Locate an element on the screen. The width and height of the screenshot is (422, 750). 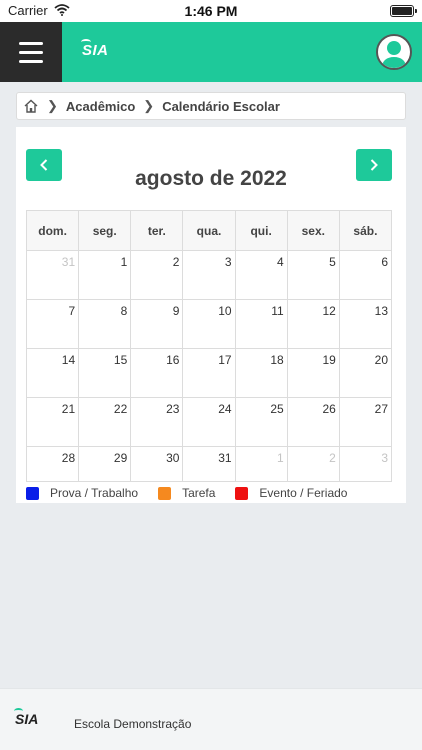
calendar-day-cell: 23 is located at coordinates (157, 422).